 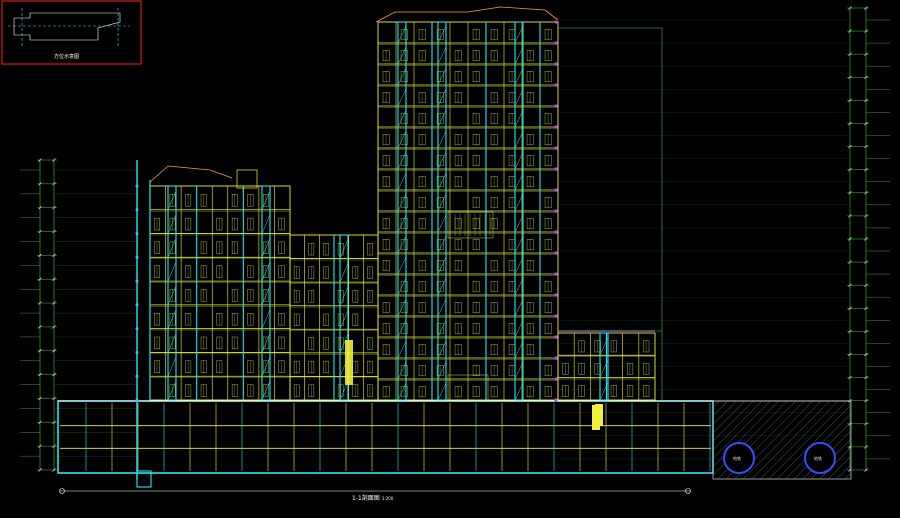 I want to click on subway-tunnel-left-label: 地铁, so click(x=737, y=458).